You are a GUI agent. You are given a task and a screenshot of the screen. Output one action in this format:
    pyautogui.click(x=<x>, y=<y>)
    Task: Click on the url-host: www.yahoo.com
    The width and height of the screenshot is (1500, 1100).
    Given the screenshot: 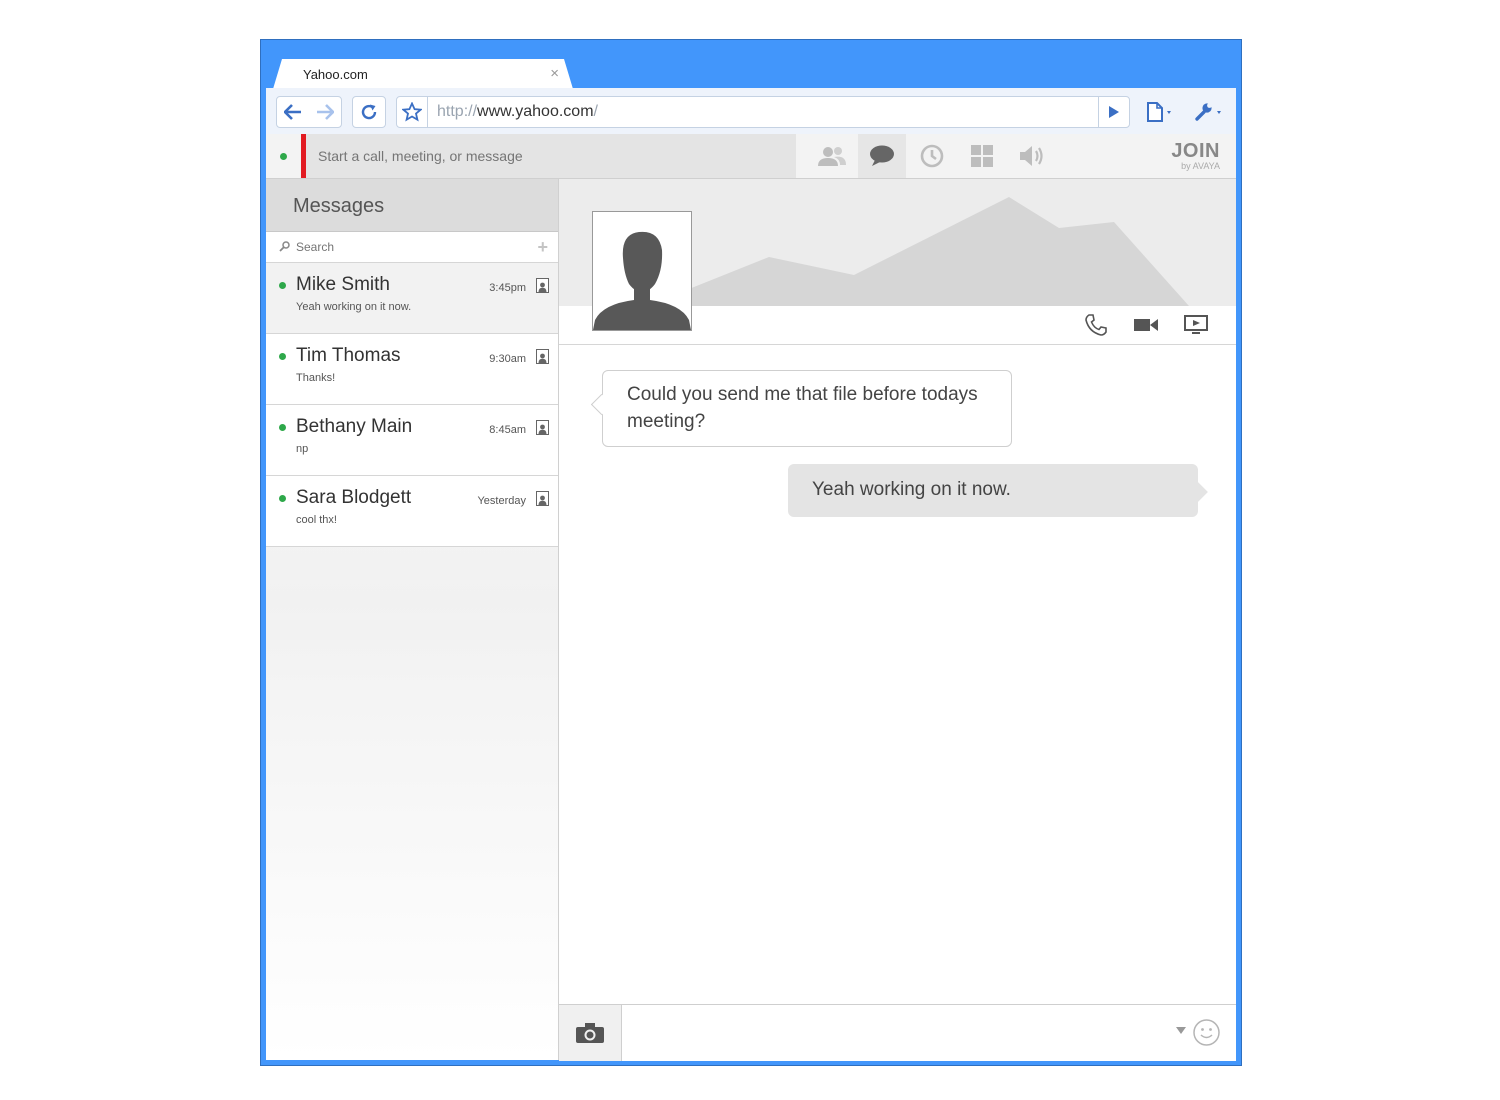 What is the action you would take?
    pyautogui.click(x=535, y=111)
    